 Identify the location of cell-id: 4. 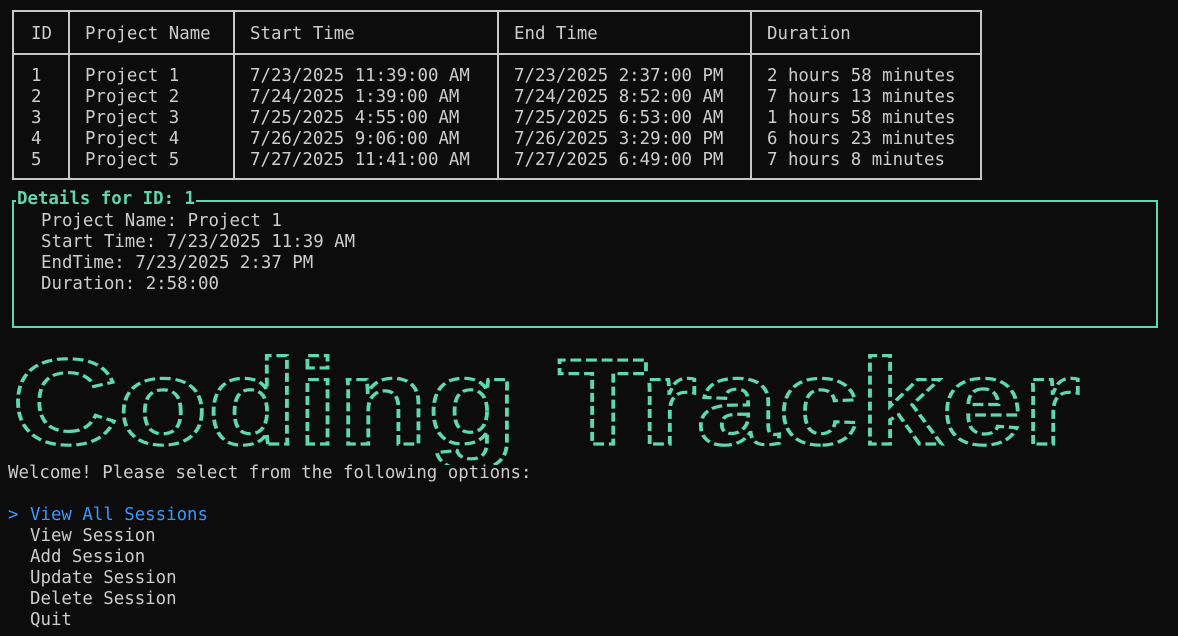
(36, 139).